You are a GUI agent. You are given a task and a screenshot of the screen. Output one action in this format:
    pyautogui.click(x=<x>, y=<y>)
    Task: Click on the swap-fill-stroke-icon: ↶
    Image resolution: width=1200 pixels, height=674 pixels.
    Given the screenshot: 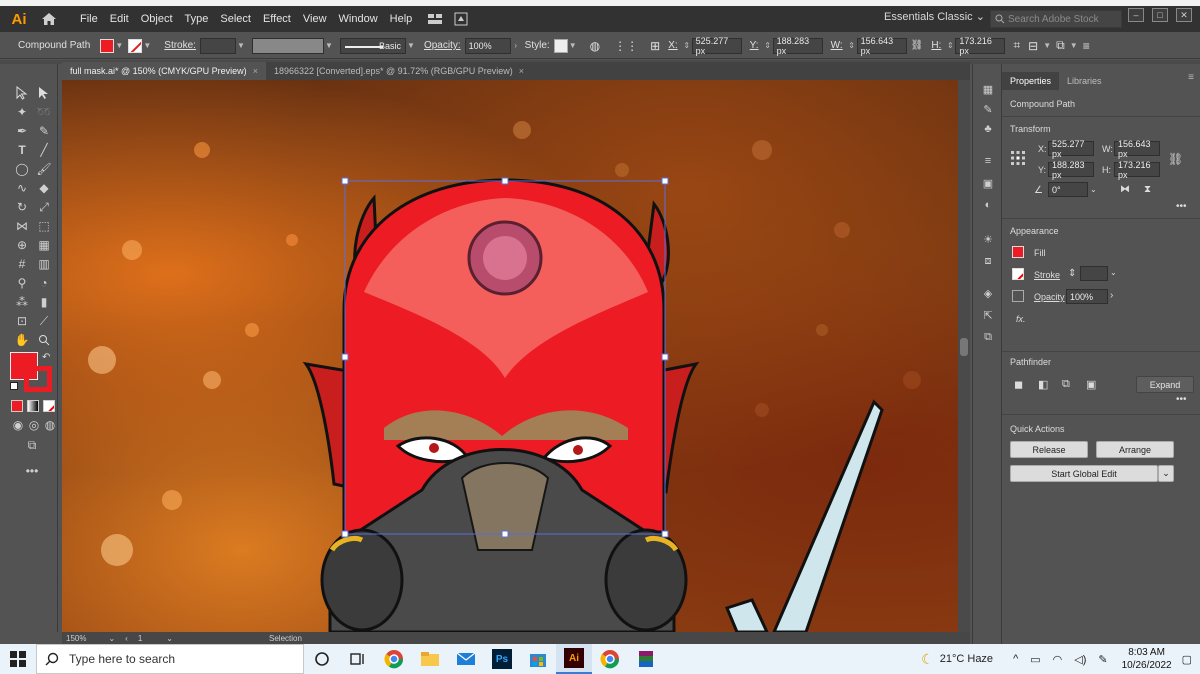 What is the action you would take?
    pyautogui.click(x=46, y=357)
    